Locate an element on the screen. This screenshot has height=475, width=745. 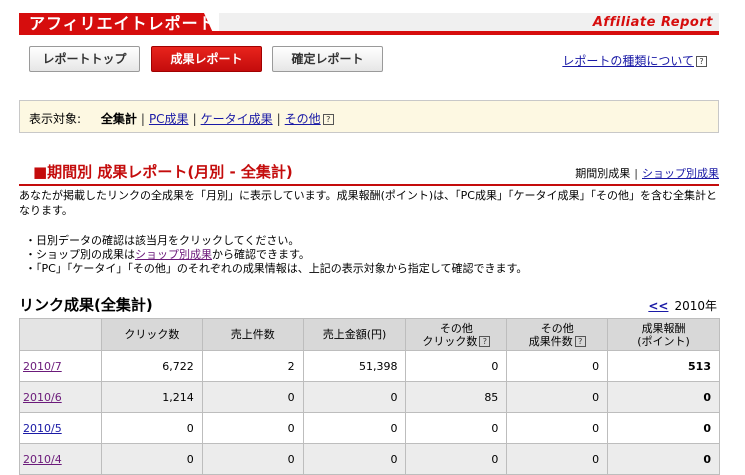
month-cell: 2010/7 is located at coordinates (60, 366).